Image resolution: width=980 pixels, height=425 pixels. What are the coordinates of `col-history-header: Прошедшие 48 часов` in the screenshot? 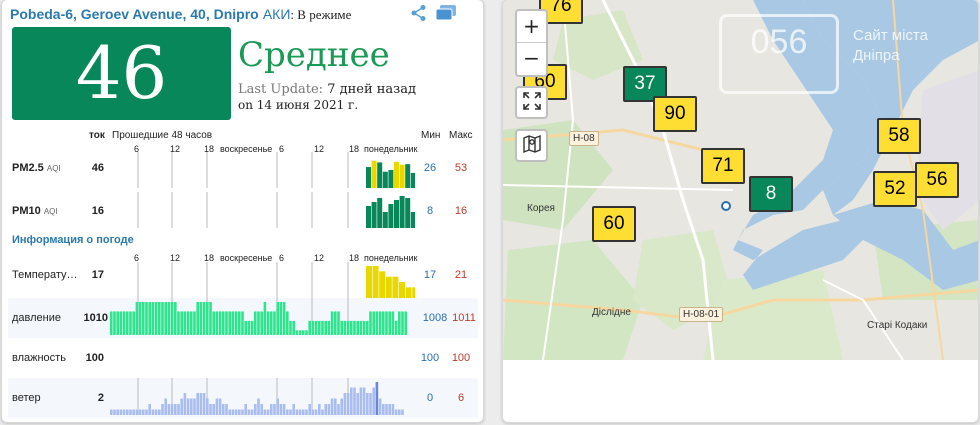 It's located at (162, 135).